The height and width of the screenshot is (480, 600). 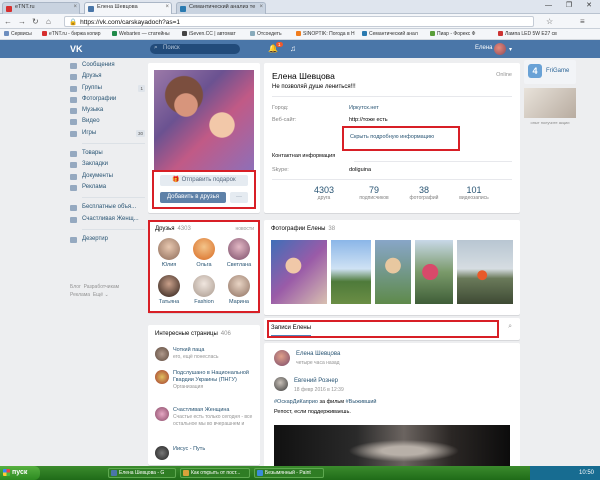 What do you see at coordinates (71, 34) in the screenshot?
I see `bookmark-item: eTNT.ru - биржа копир` at bounding box center [71, 34].